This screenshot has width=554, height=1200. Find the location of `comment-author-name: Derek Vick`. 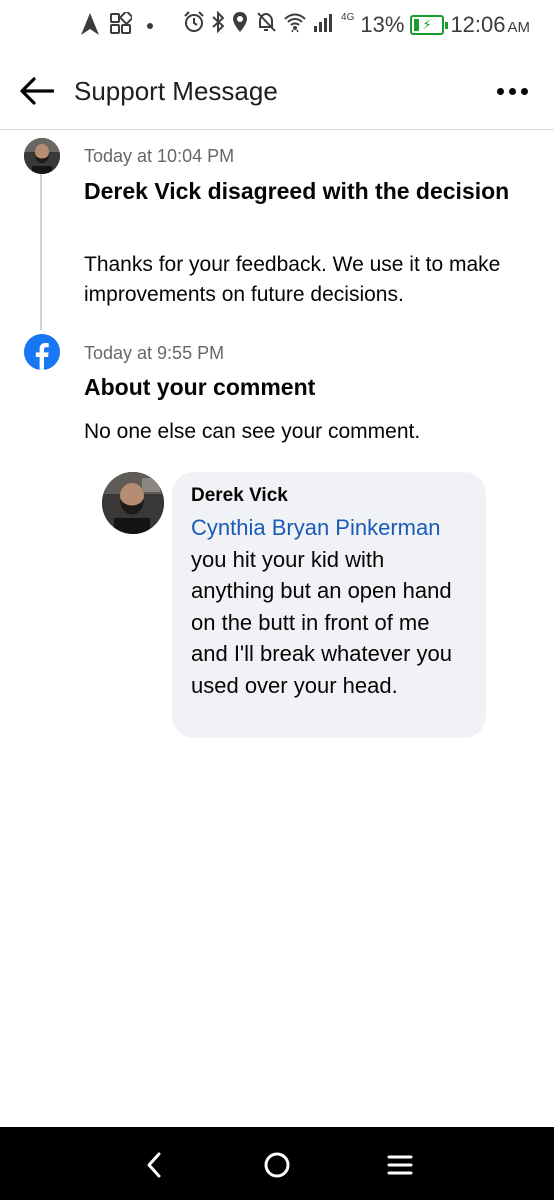

comment-author-name: Derek Vick is located at coordinates (239, 495).